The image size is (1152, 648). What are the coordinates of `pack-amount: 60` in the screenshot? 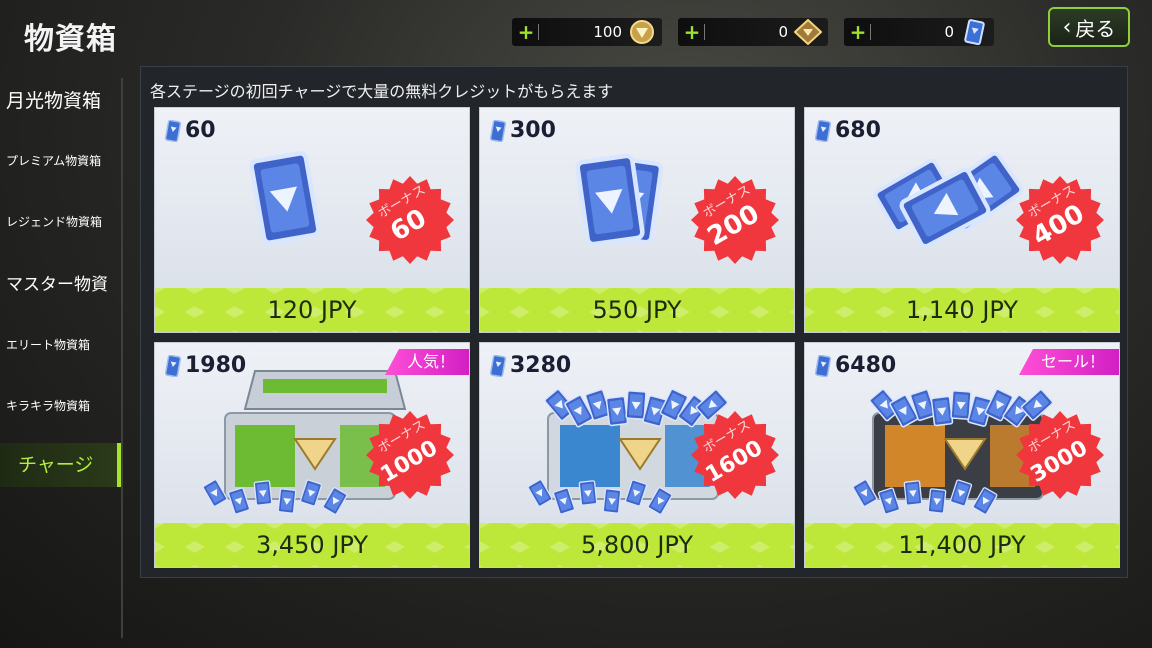 It's located at (190, 130).